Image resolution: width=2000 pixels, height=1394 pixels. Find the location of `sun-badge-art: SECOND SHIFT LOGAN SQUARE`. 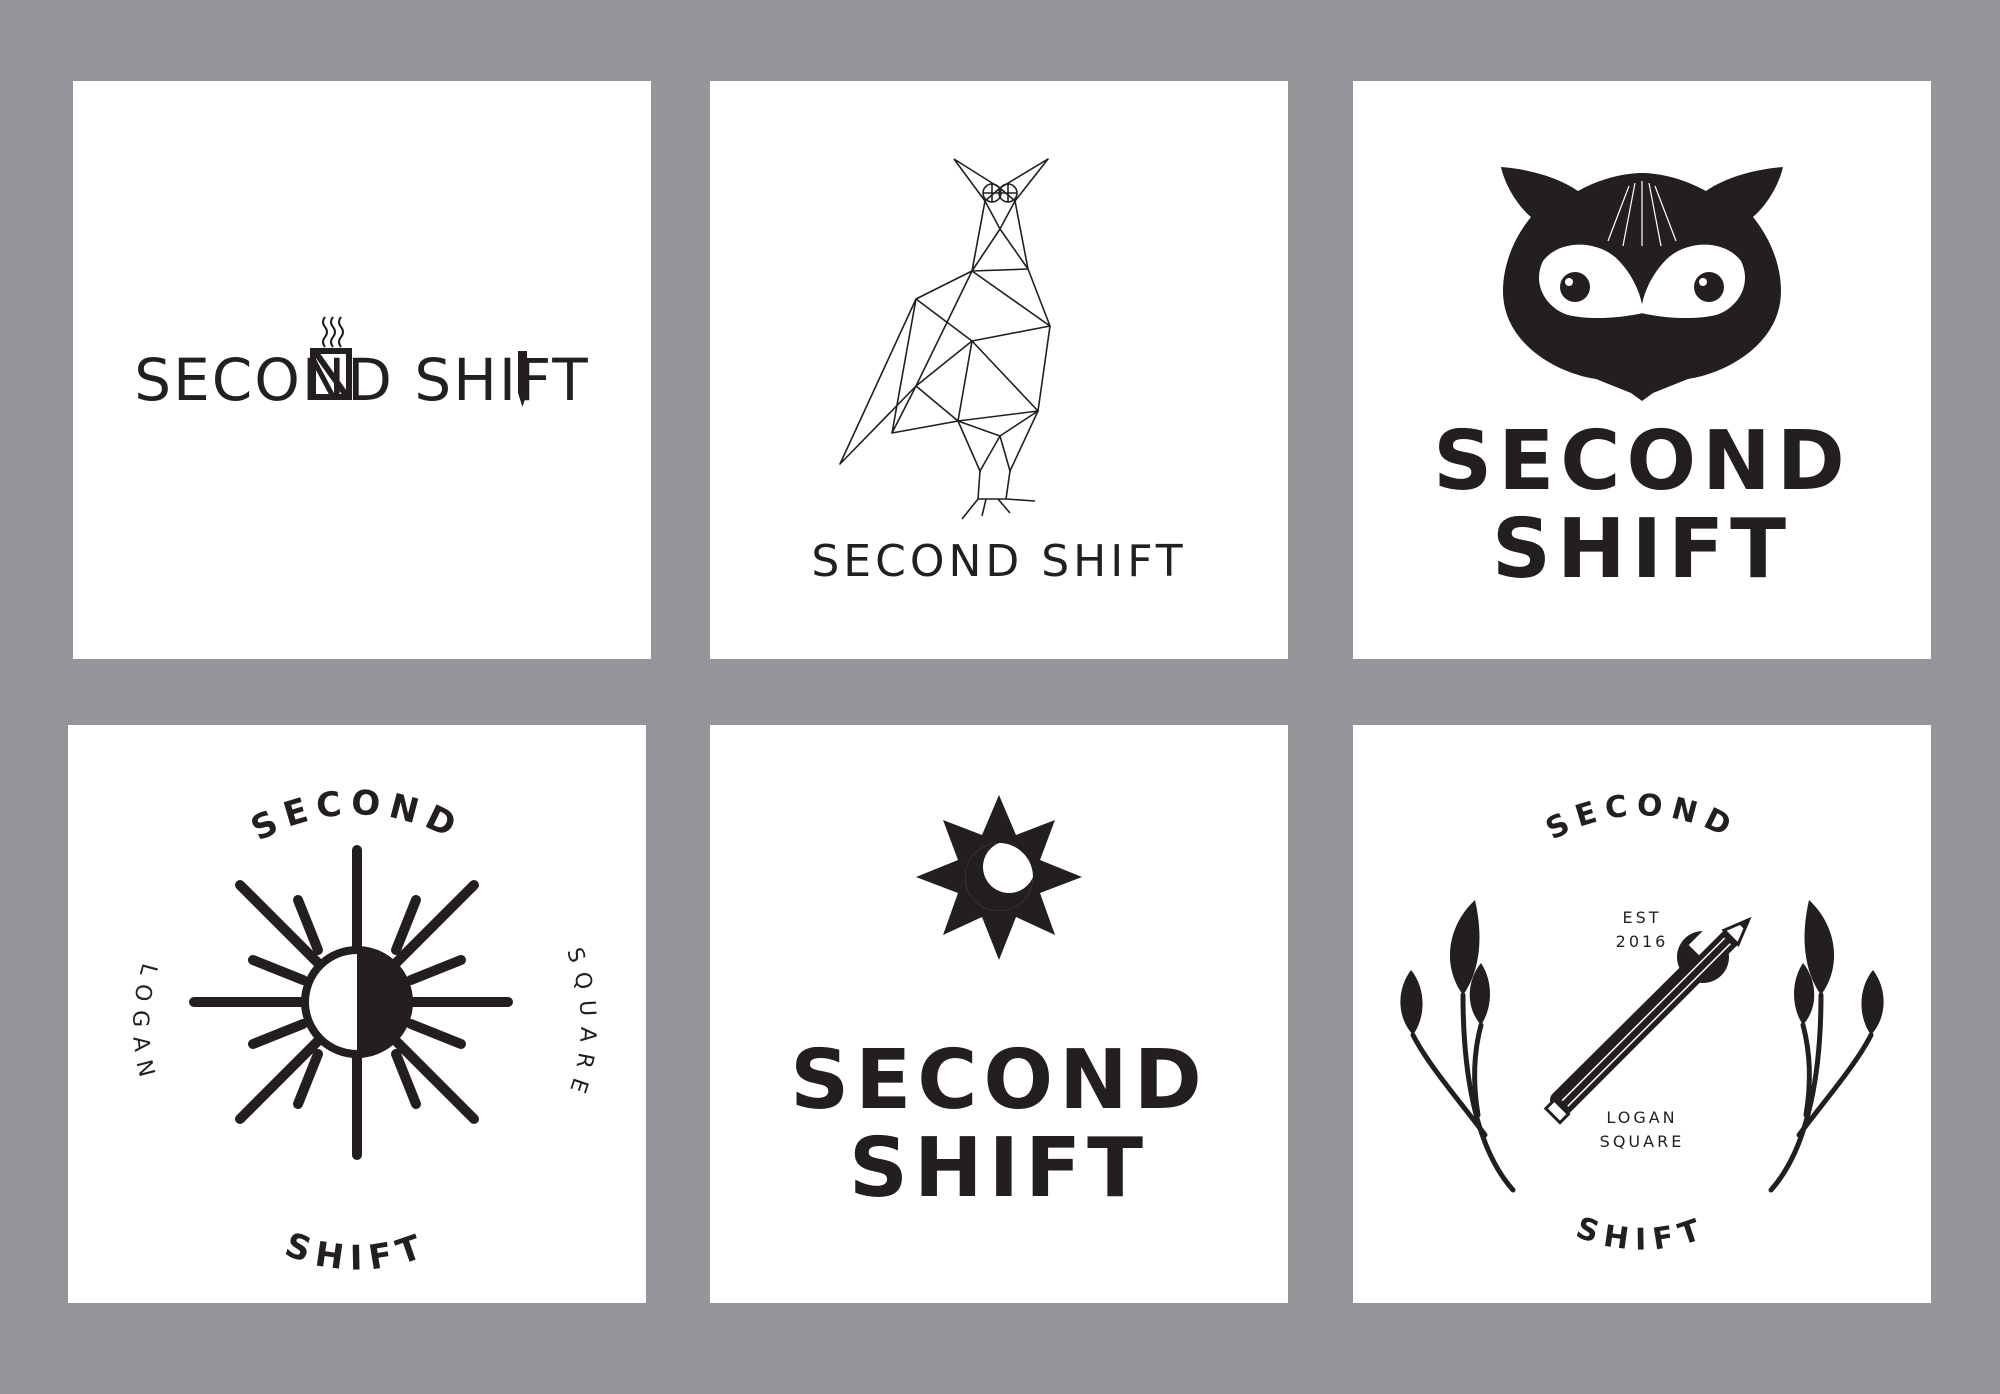

sun-badge-art: SECOND SHIFT LOGAN SQUARE is located at coordinates (363, 1031).